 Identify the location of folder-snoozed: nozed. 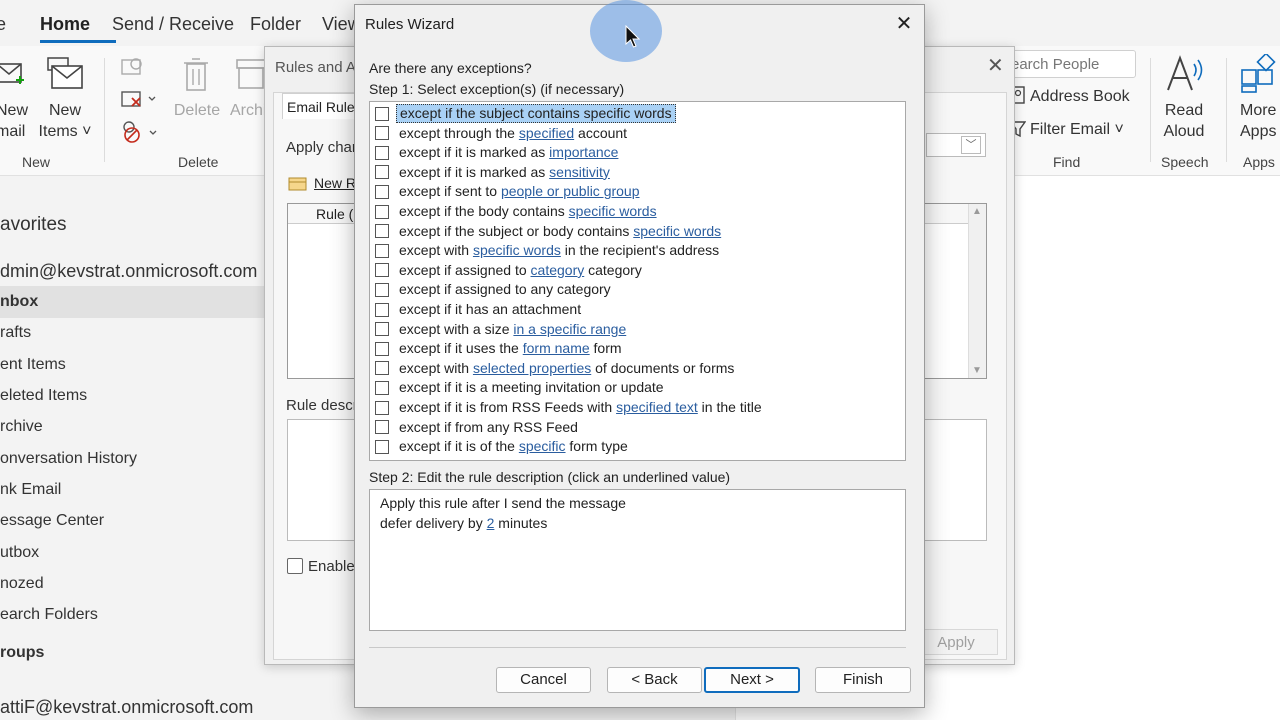
(22, 584).